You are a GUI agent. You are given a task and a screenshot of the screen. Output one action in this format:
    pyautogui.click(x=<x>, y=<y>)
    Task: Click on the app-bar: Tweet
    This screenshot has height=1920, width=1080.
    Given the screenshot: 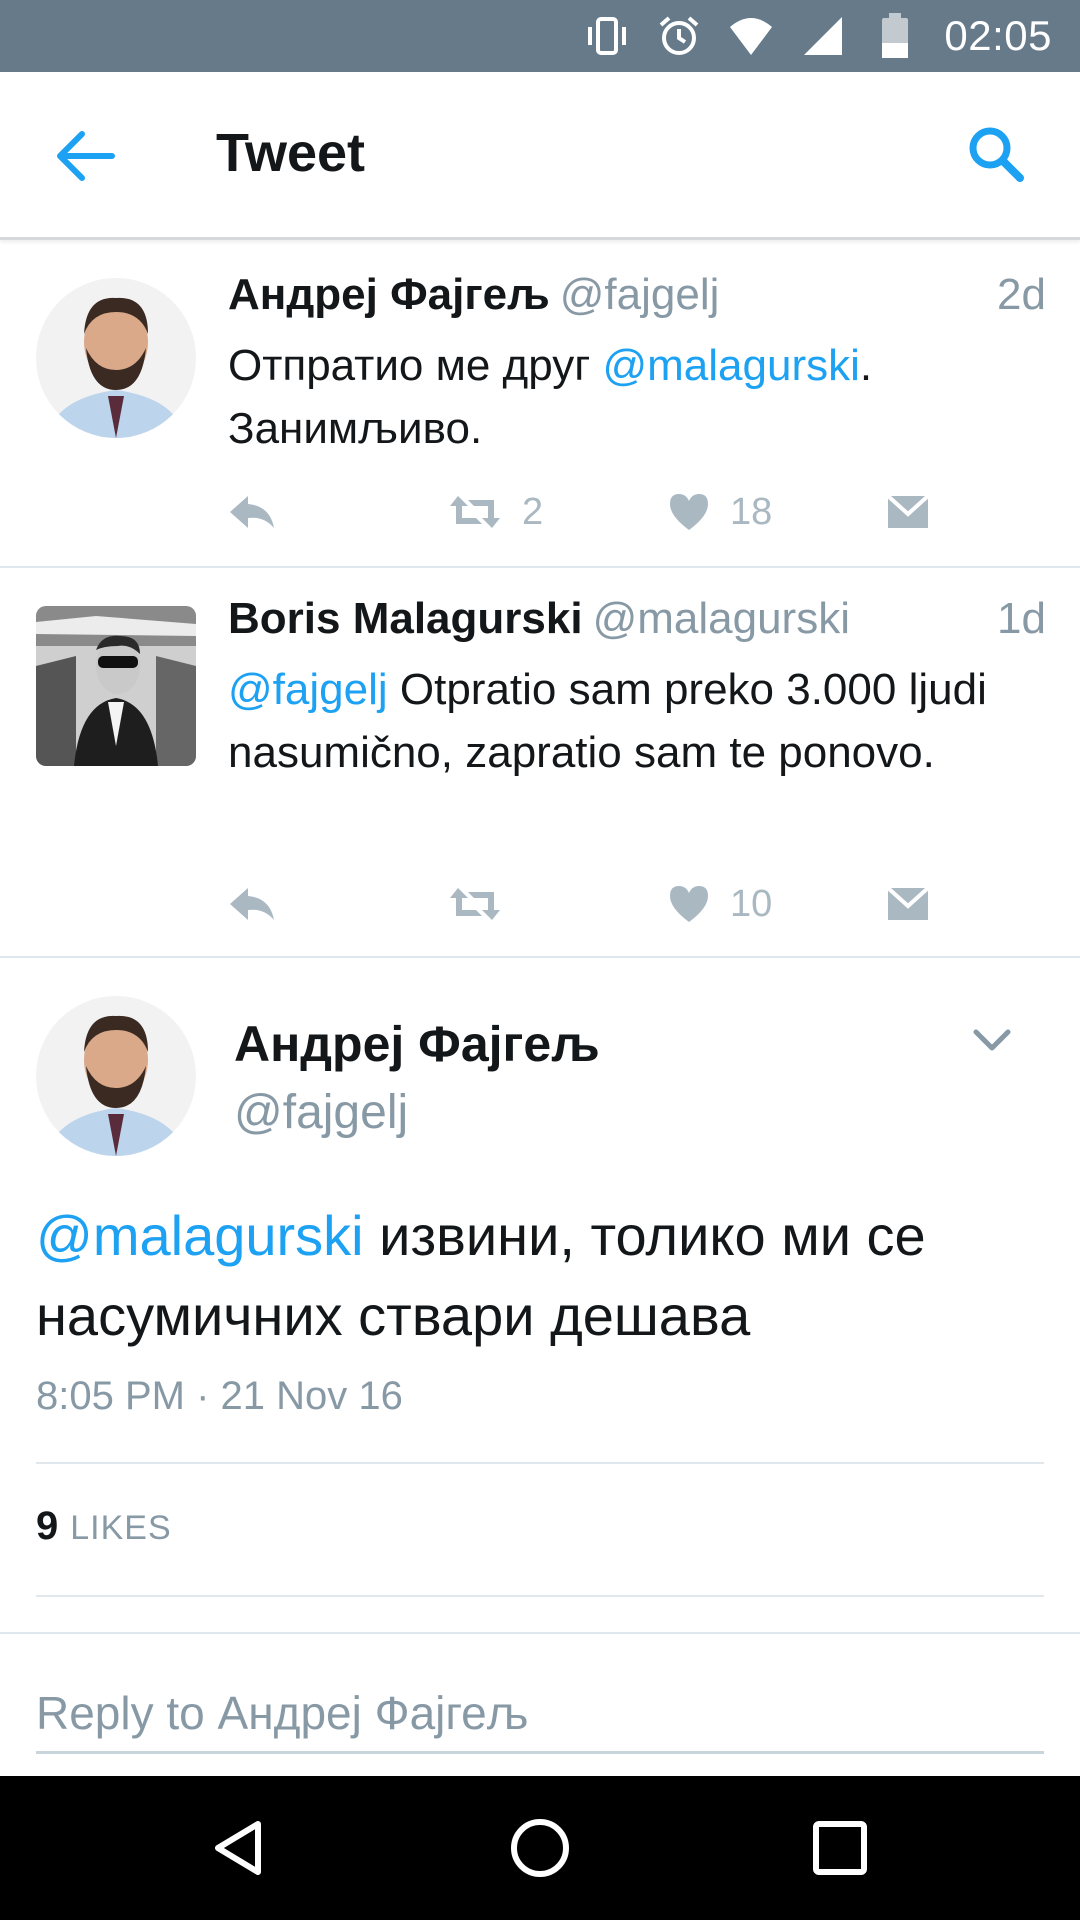 What is the action you would take?
    pyautogui.click(x=540, y=156)
    